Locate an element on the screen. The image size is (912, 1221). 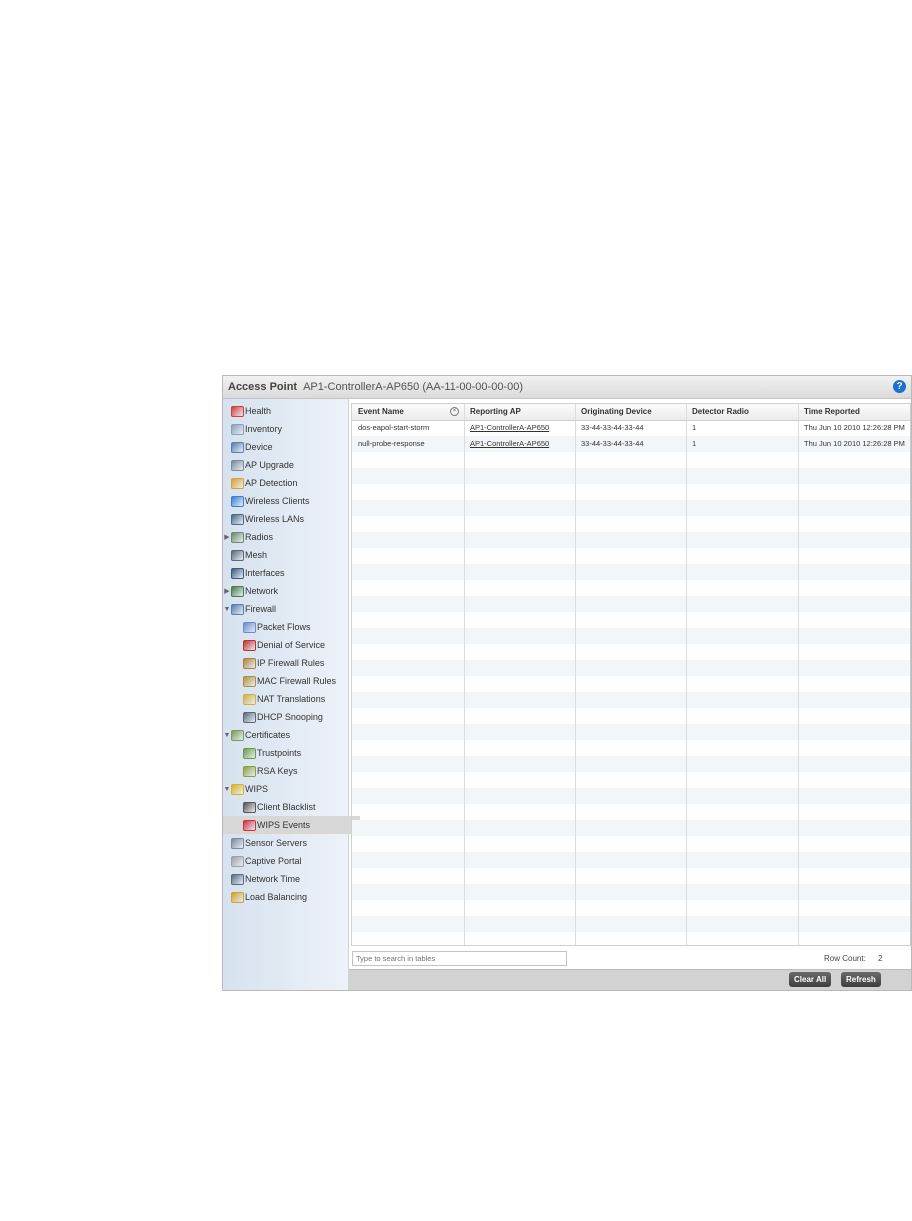
health-icon is located at coordinates (237, 411).